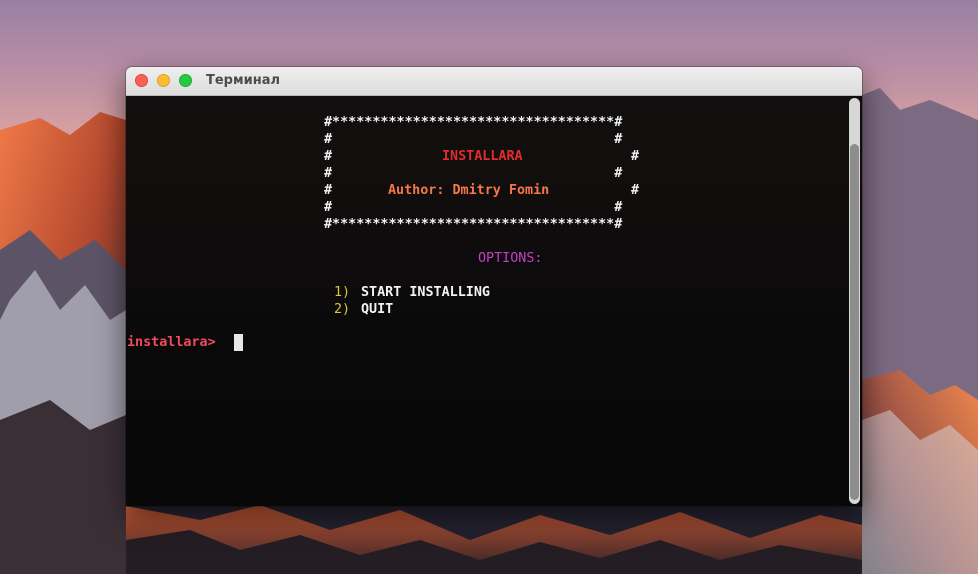  I want to click on banner-author: Author: Dmitry Fomin, so click(469, 190).